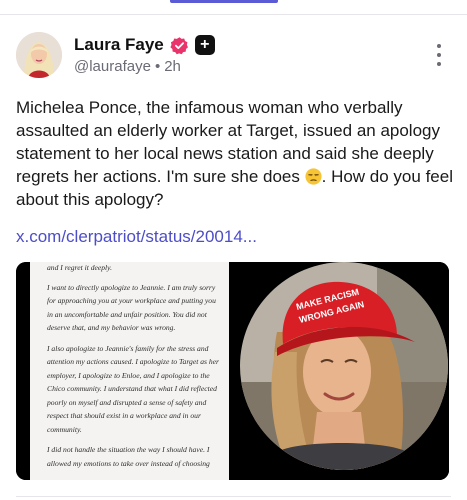 The height and width of the screenshot is (500, 467). I want to click on author-display-name: Laura Faye, so click(119, 45).